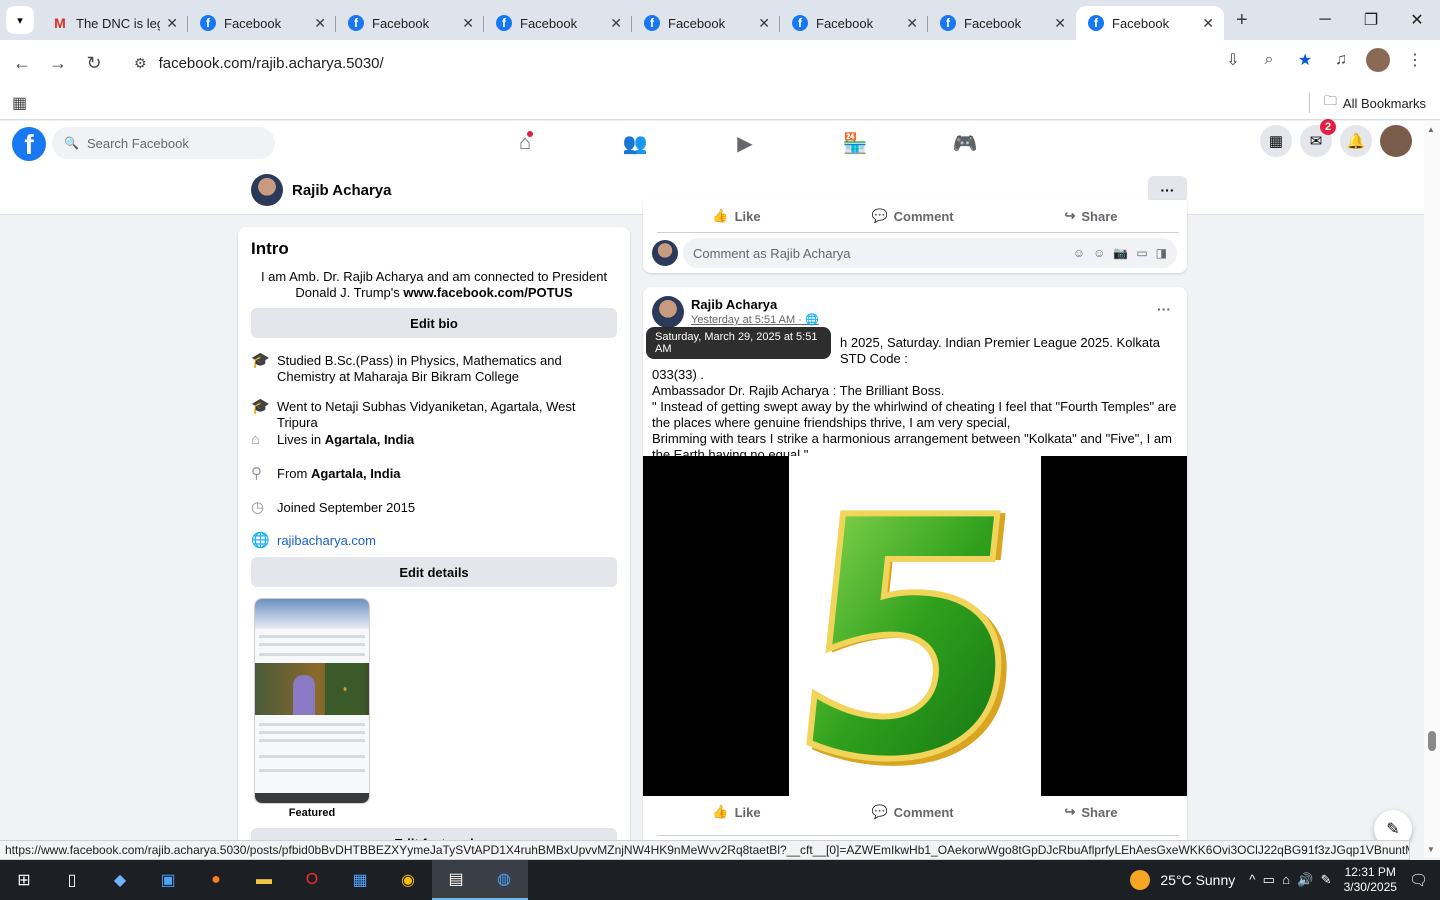 The width and height of the screenshot is (1440, 900). I want to click on website-link: rajibacharya.com, so click(326, 541).